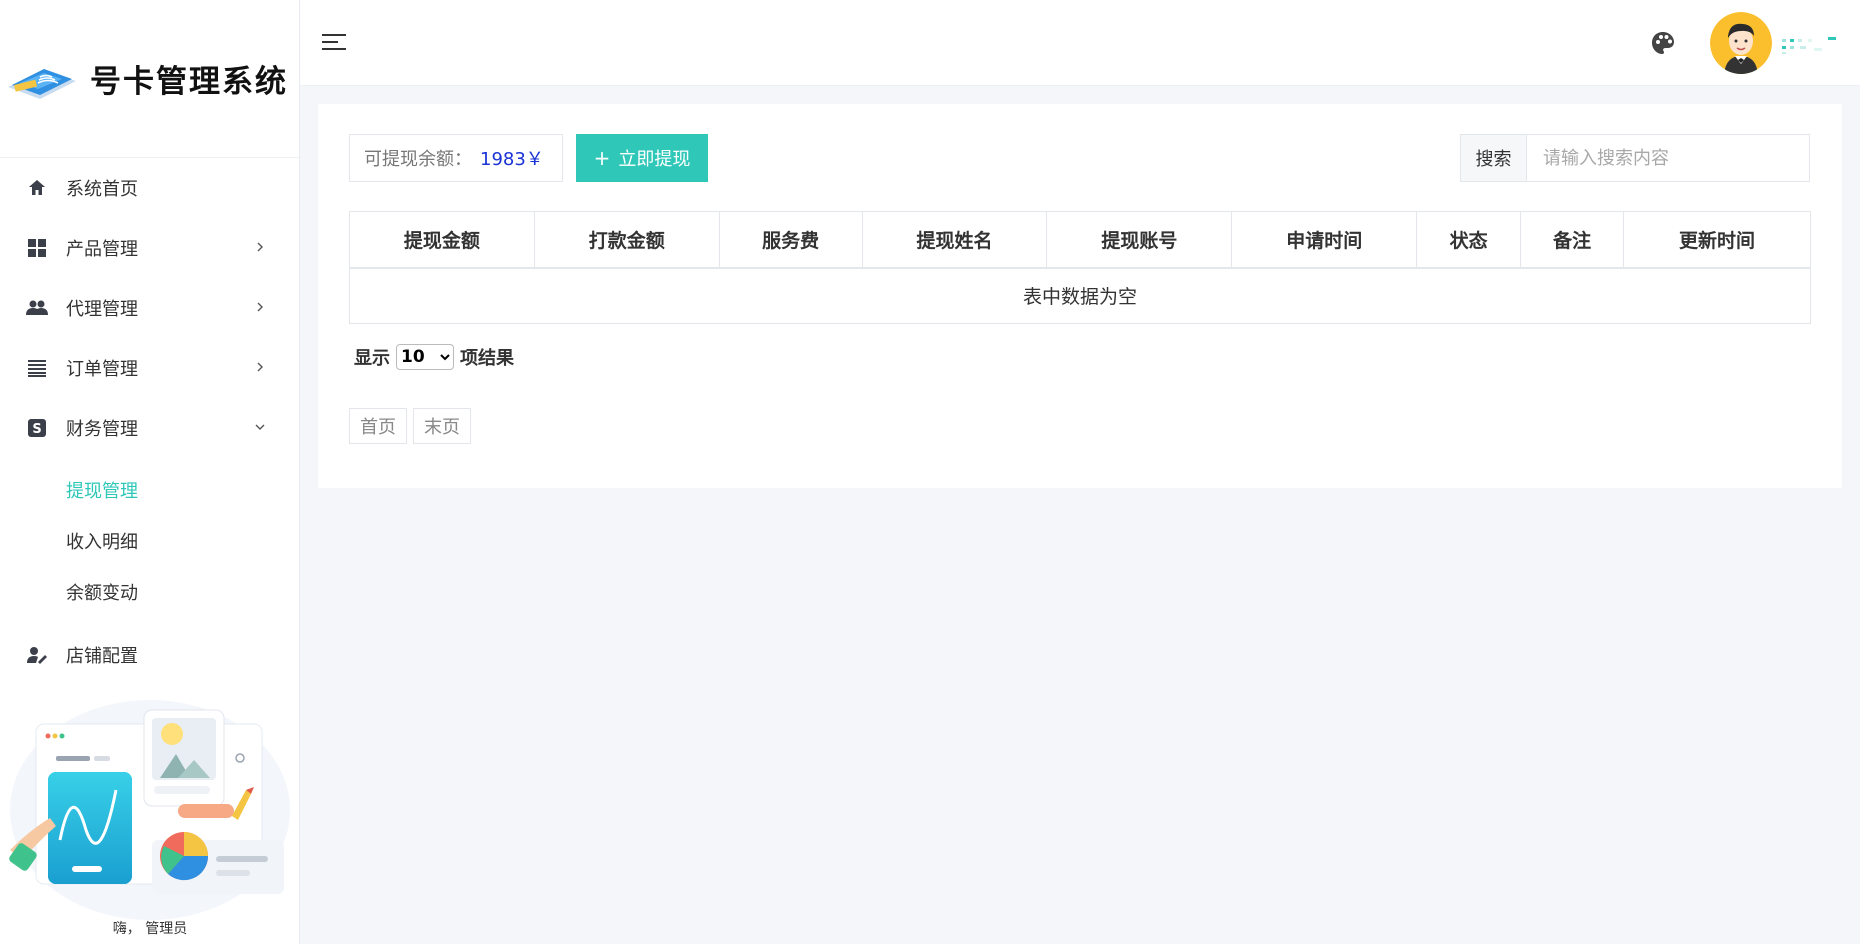 This screenshot has width=1860, height=944. Describe the element at coordinates (102, 369) in the screenshot. I see `sidebar-item-label: 订单管理` at that location.